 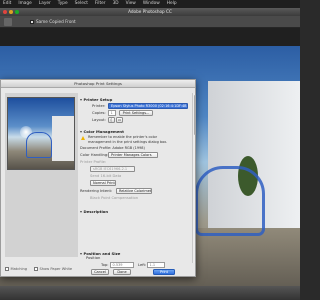 I want to click on warning-icon, so click(x=83, y=138).